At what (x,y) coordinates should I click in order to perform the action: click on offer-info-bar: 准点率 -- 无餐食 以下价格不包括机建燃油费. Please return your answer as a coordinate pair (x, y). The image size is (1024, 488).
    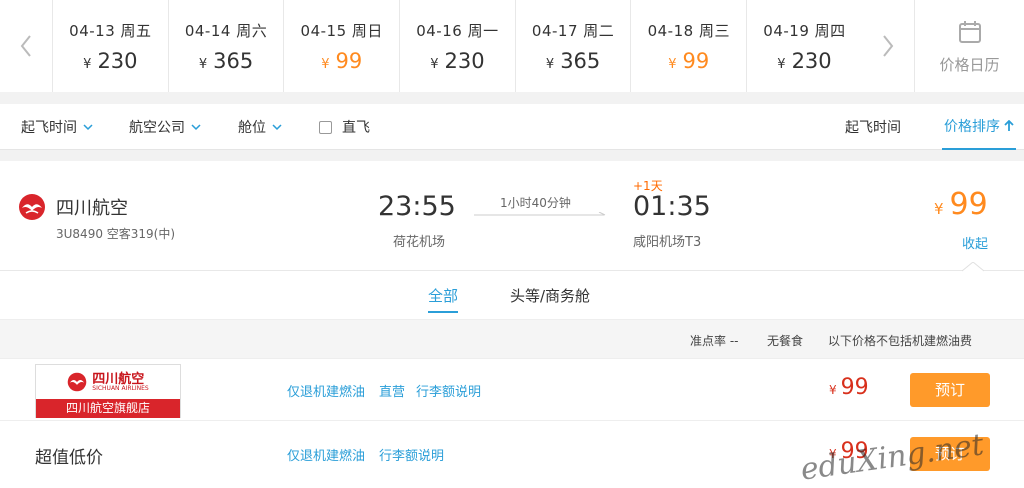
    Looking at the image, I should click on (512, 339).